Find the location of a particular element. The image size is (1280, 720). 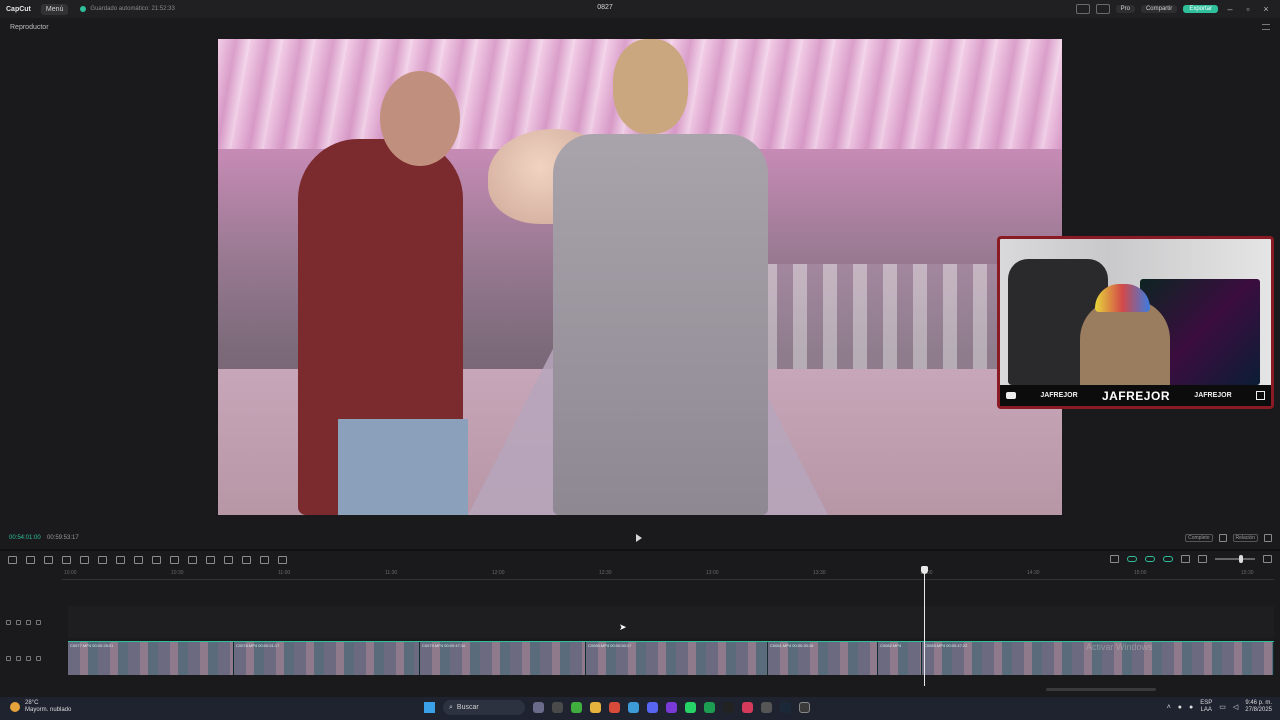

export-button: Exportar is located at coordinates (1200, 9).